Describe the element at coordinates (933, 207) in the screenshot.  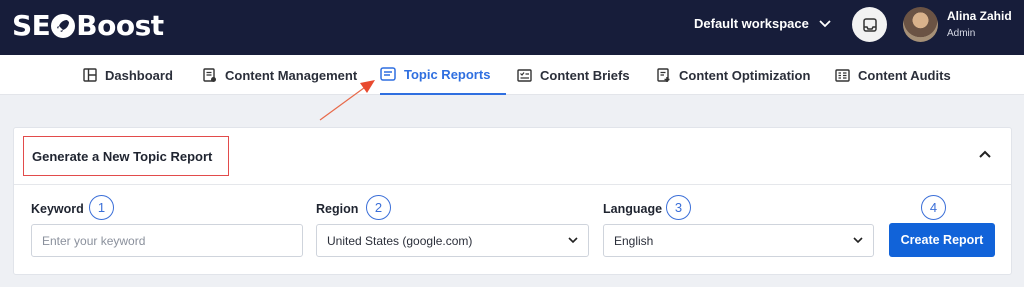
I see `step-marker-4: 4` at that location.